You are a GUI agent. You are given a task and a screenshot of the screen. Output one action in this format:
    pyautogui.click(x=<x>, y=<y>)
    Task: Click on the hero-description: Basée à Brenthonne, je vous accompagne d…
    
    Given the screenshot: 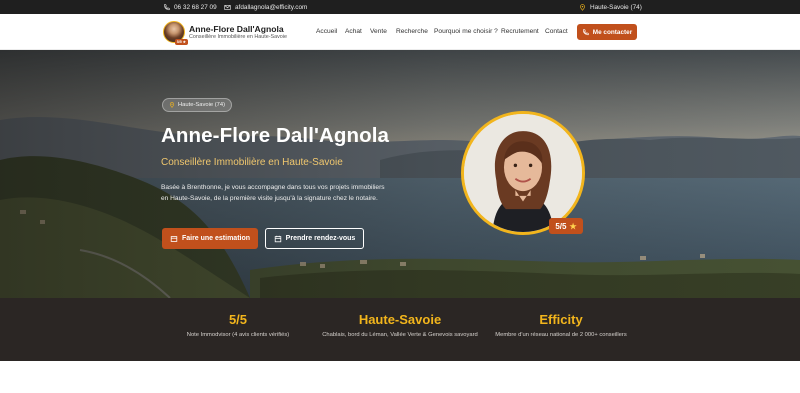 What is the action you would take?
    pyautogui.click(x=273, y=193)
    